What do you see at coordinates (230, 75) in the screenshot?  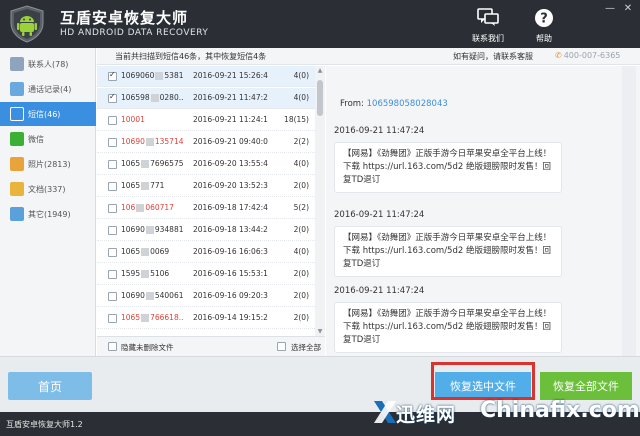 I see `message-time: 2016-09-21 15:26:4` at bounding box center [230, 75].